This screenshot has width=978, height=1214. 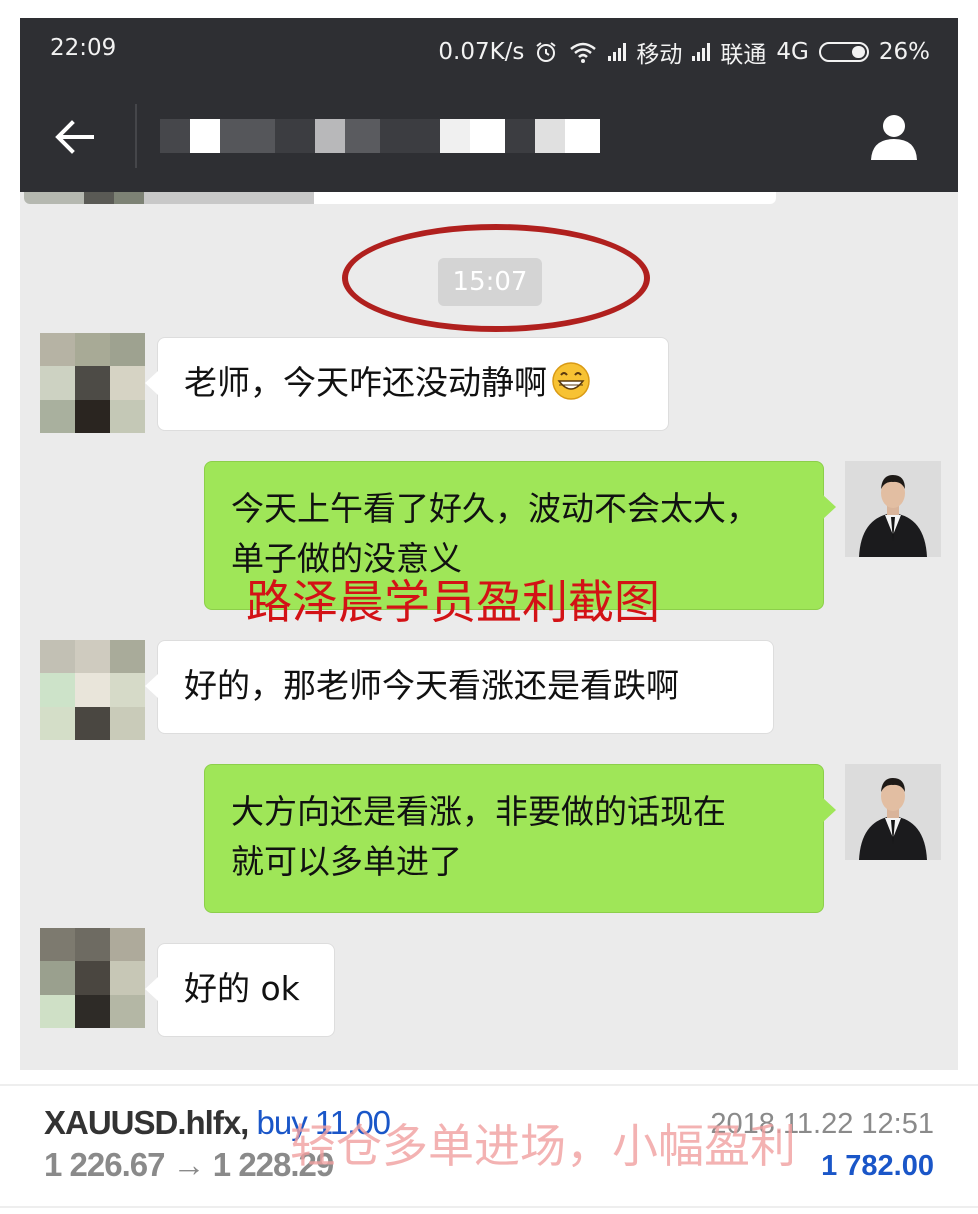 What do you see at coordinates (400, 198) in the screenshot?
I see `previous-message-fragment` at bounding box center [400, 198].